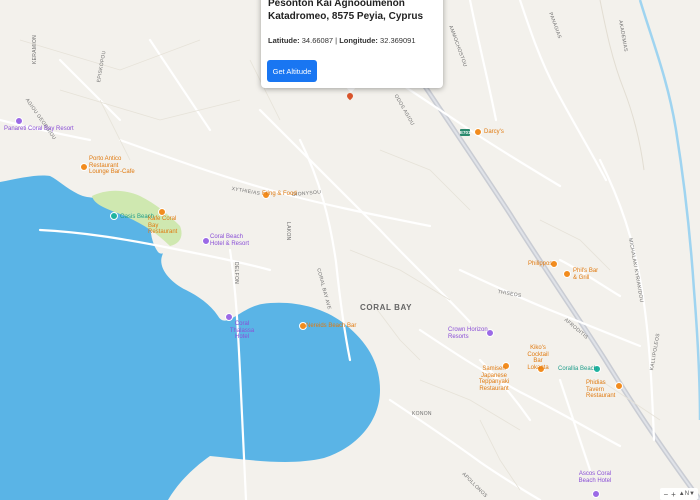 The height and width of the screenshot is (500, 700). Describe the element at coordinates (687, 494) in the screenshot. I see `compass-icon: ▲N▼` at that location.